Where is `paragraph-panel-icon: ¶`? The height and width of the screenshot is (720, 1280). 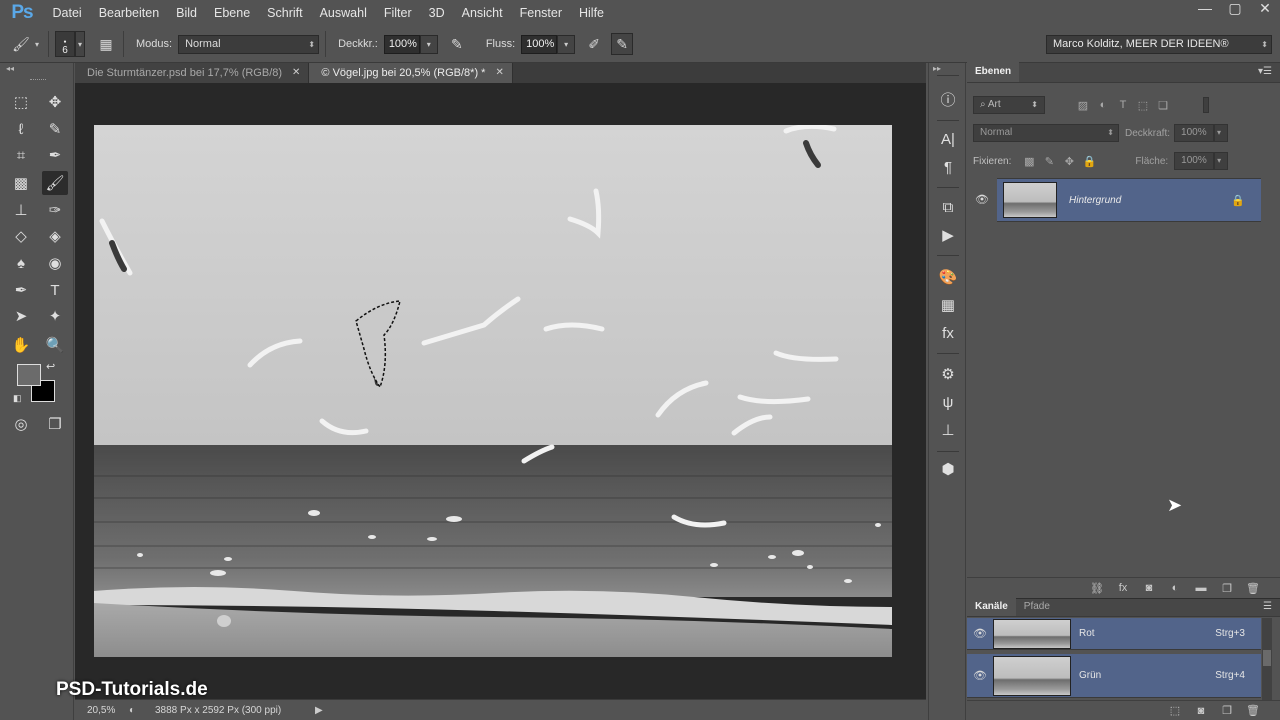 paragraph-panel-icon: ¶ is located at coordinates (948, 167).